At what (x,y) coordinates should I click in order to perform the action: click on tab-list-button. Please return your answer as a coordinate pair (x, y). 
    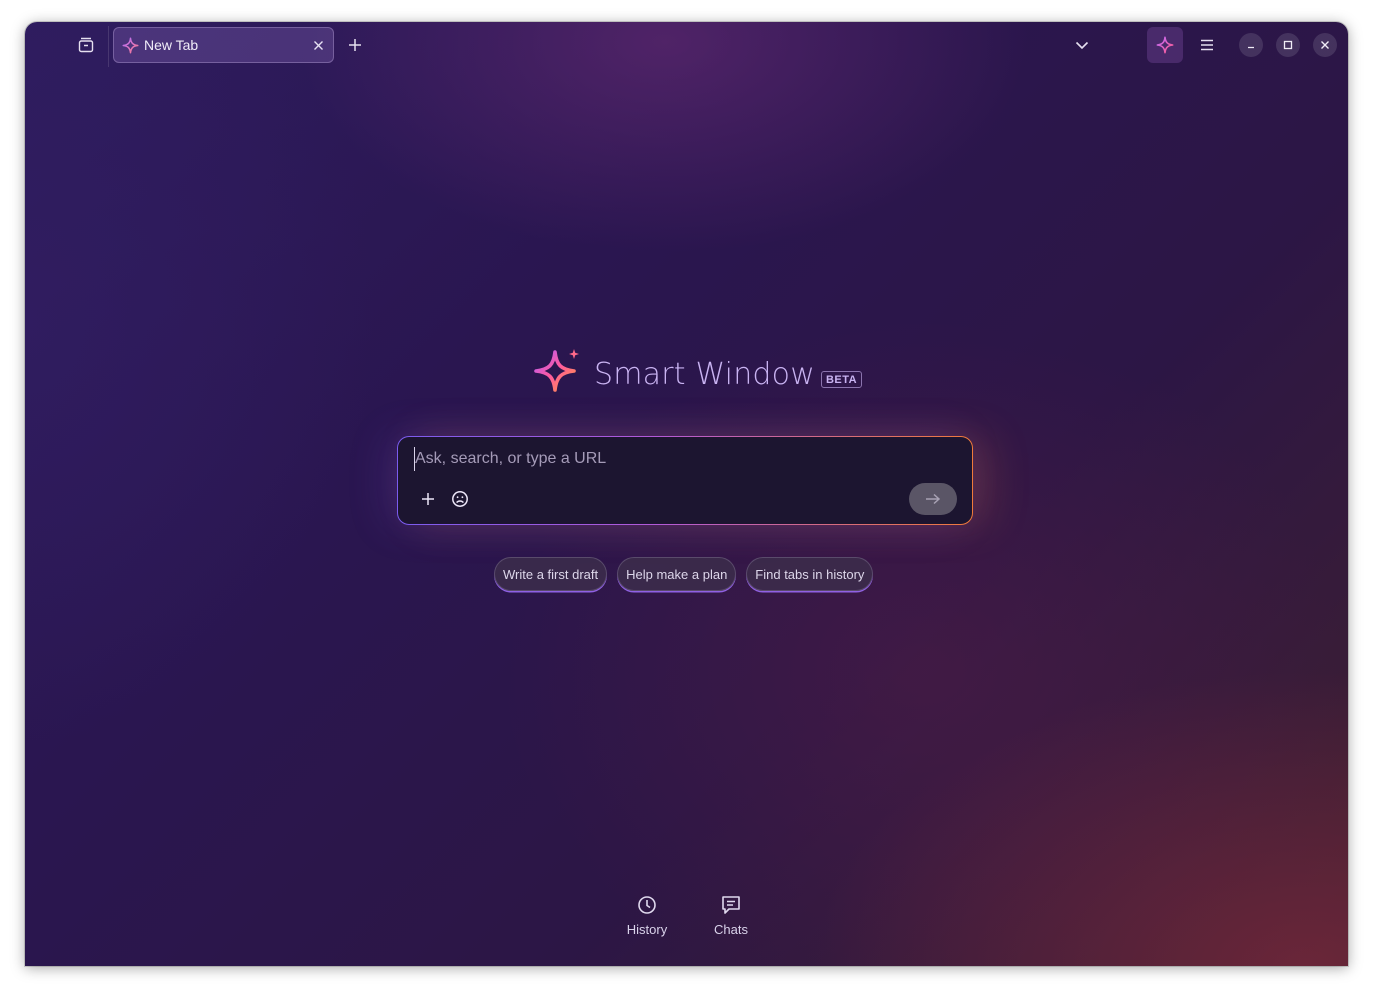
    Looking at the image, I should click on (86, 45).